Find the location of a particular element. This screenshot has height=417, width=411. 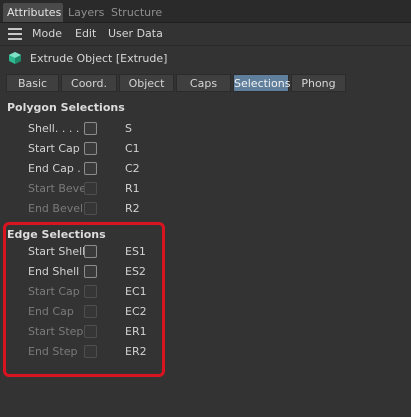

start-bevel-value: R1 is located at coordinates (132, 188).